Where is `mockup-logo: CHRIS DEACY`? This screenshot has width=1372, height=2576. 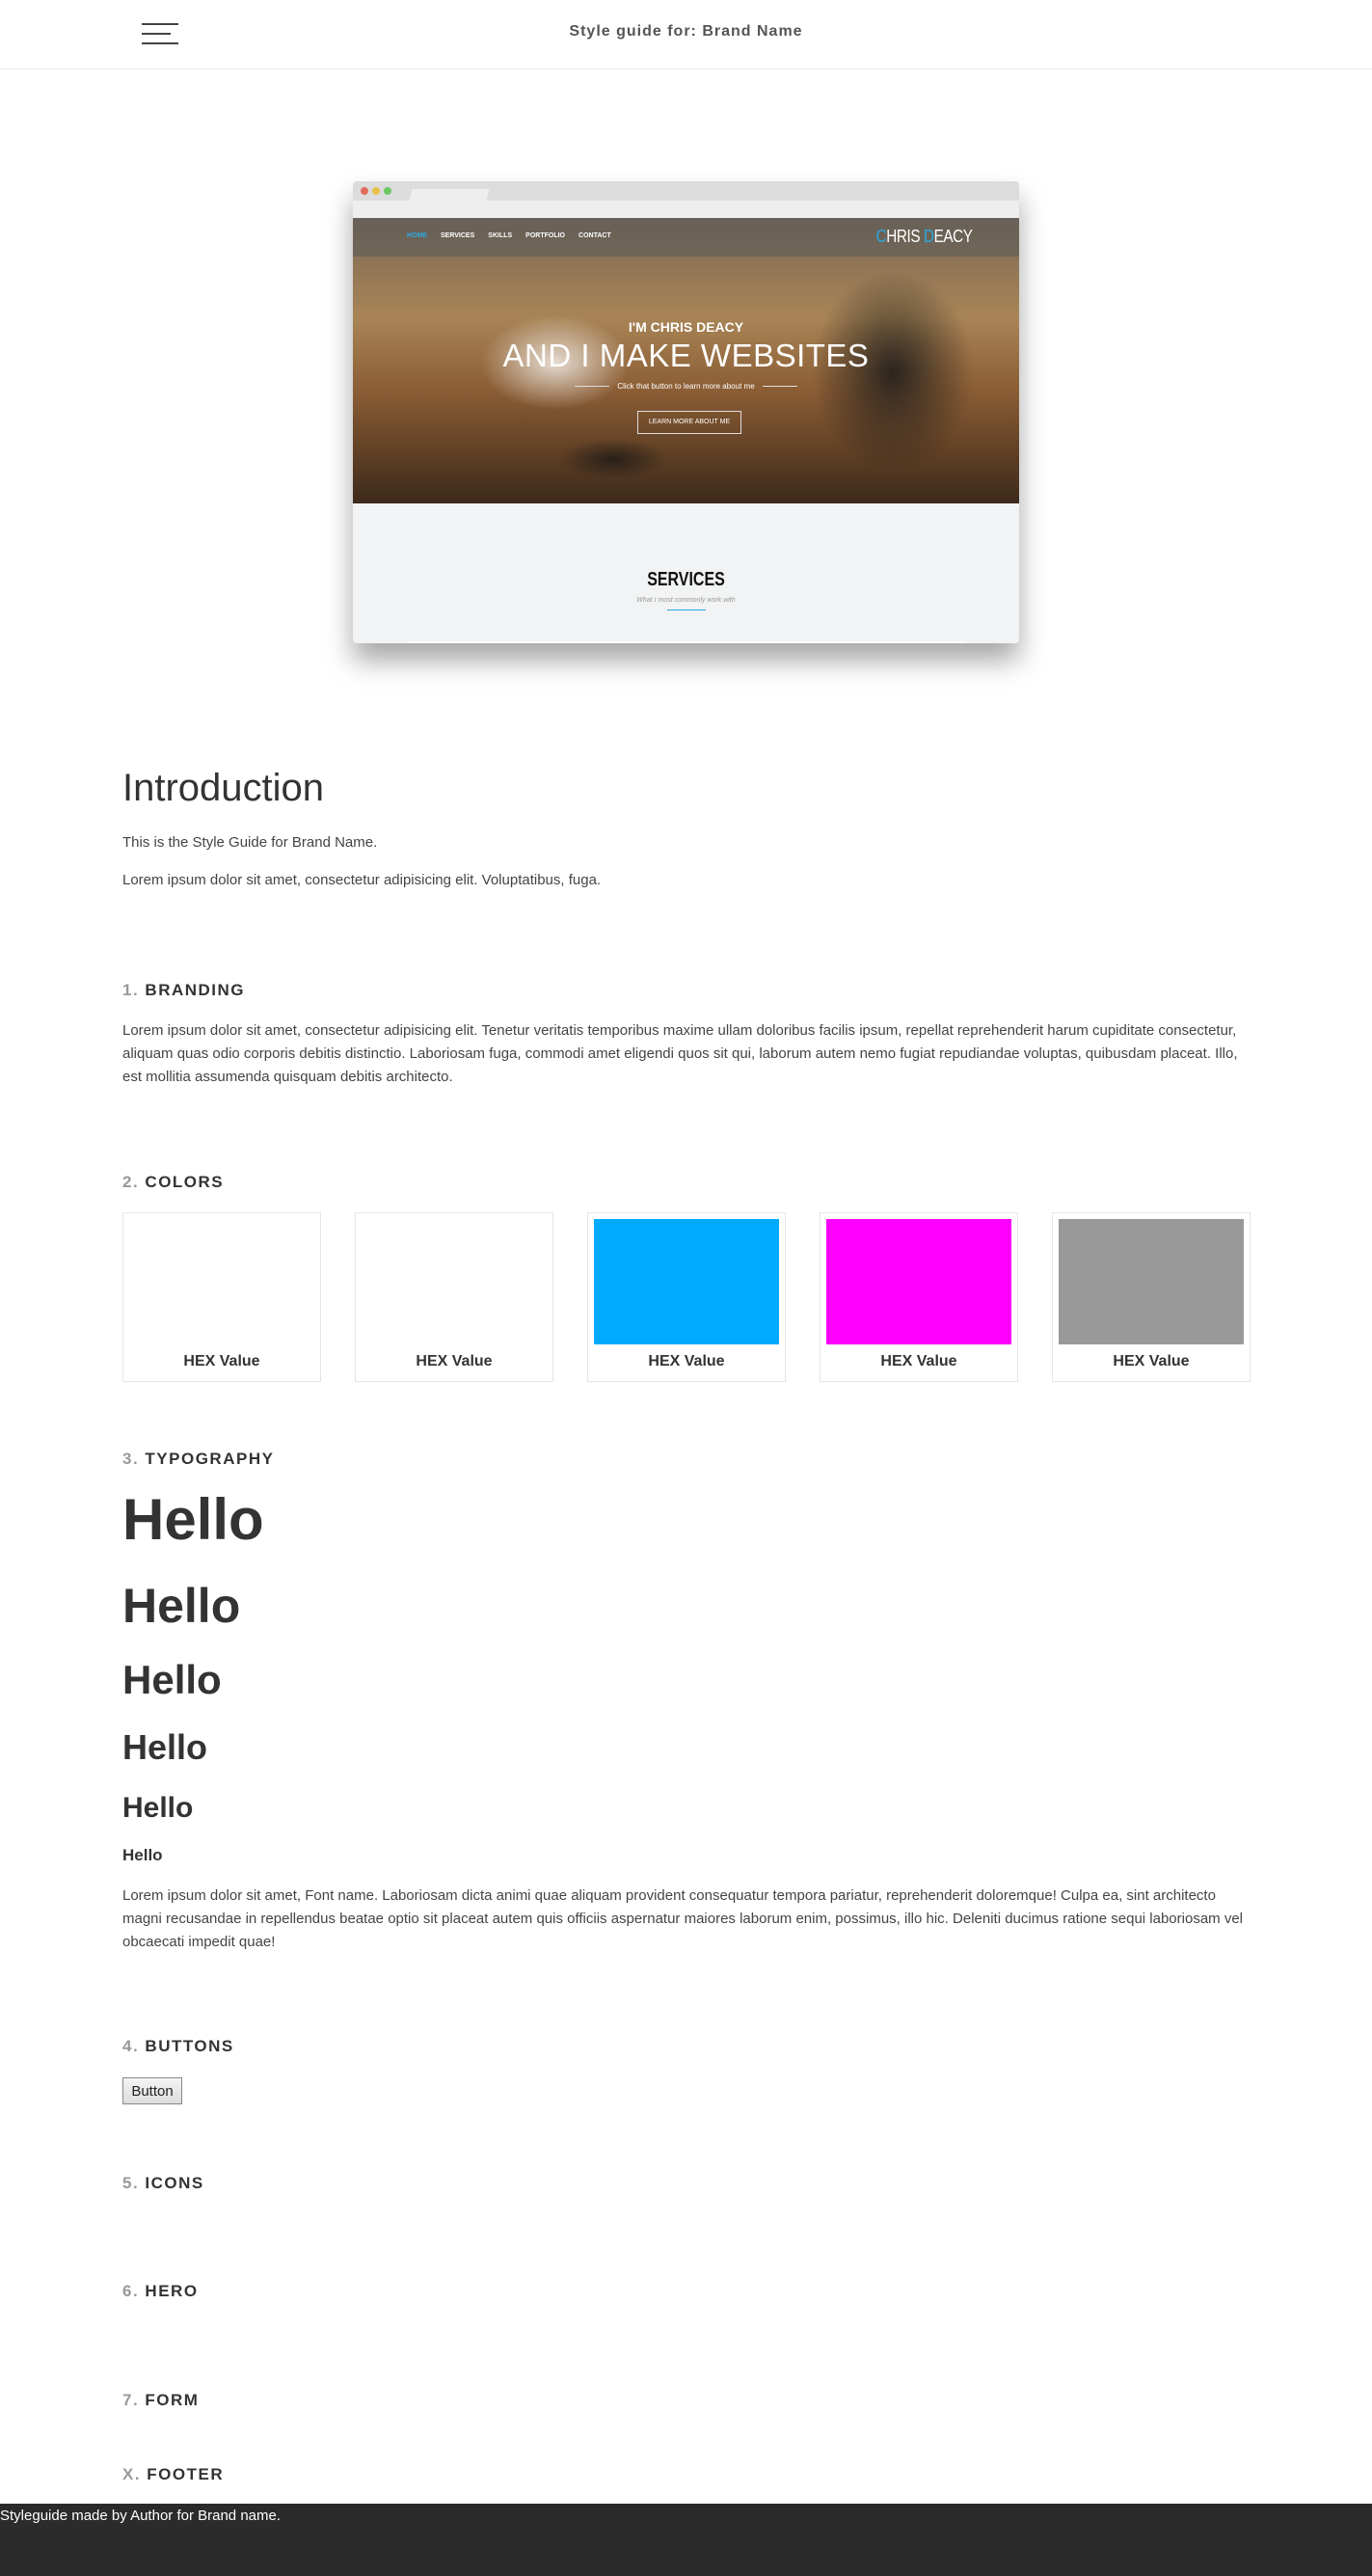
mockup-logo: CHRIS DEACY is located at coordinates (924, 236).